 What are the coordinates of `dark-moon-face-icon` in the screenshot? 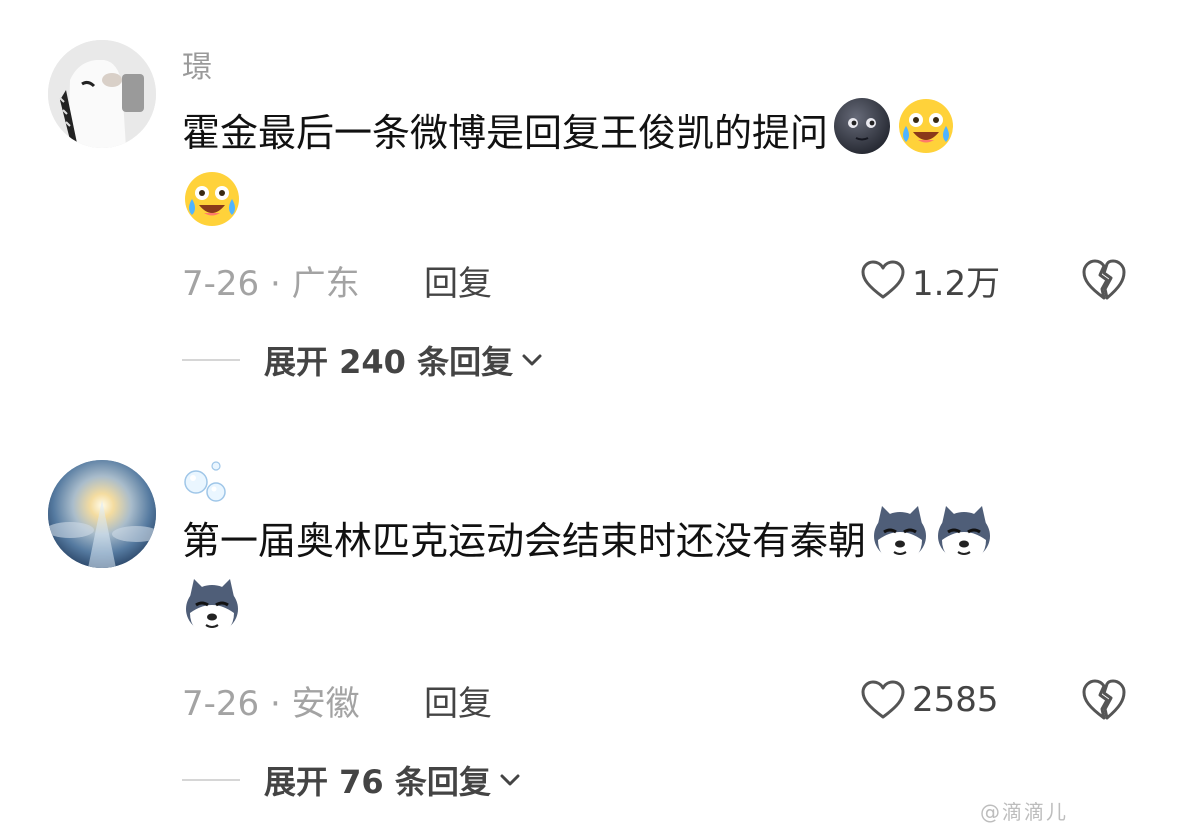 It's located at (862, 126).